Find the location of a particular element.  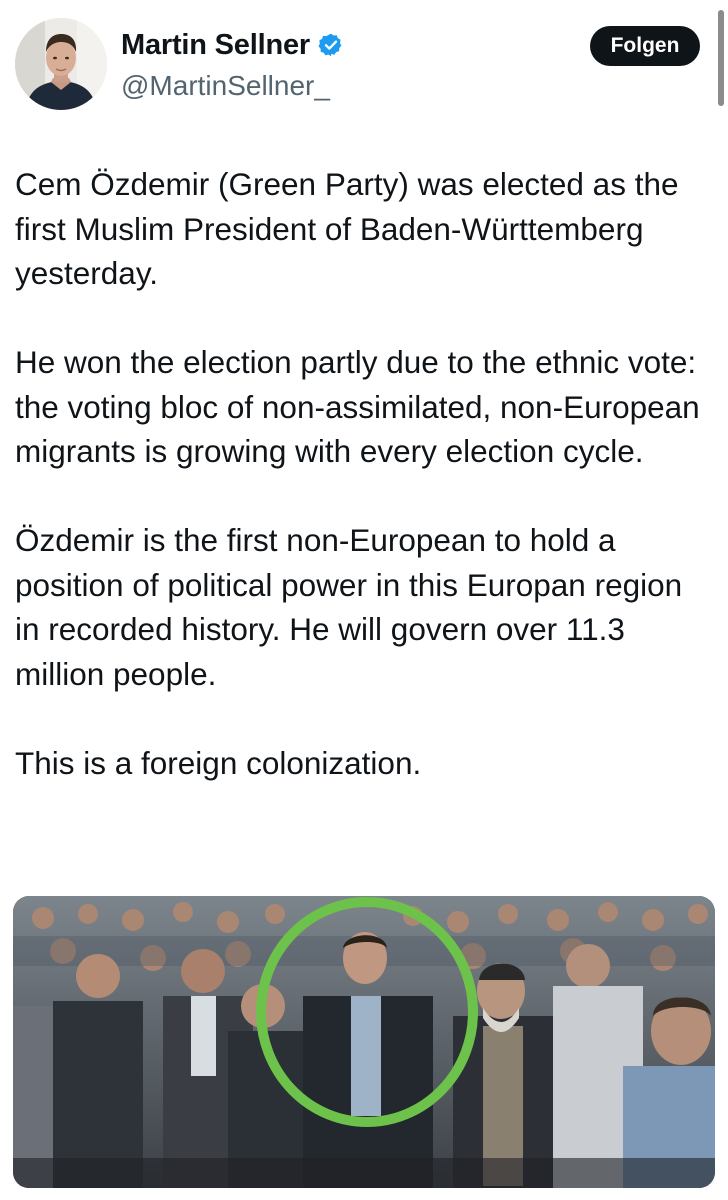

avatar is located at coordinates (61, 64).